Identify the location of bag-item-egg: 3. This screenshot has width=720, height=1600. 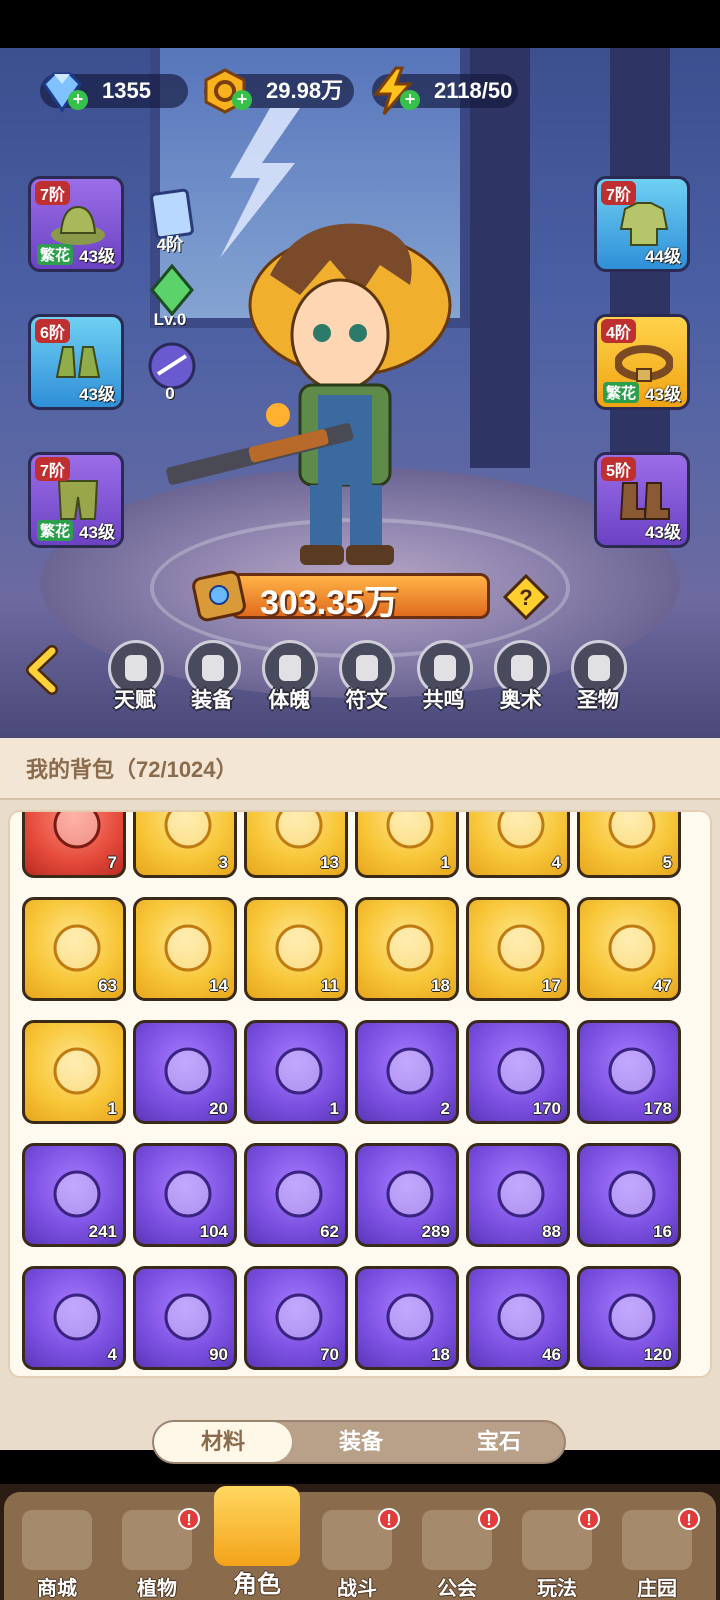
(185, 845).